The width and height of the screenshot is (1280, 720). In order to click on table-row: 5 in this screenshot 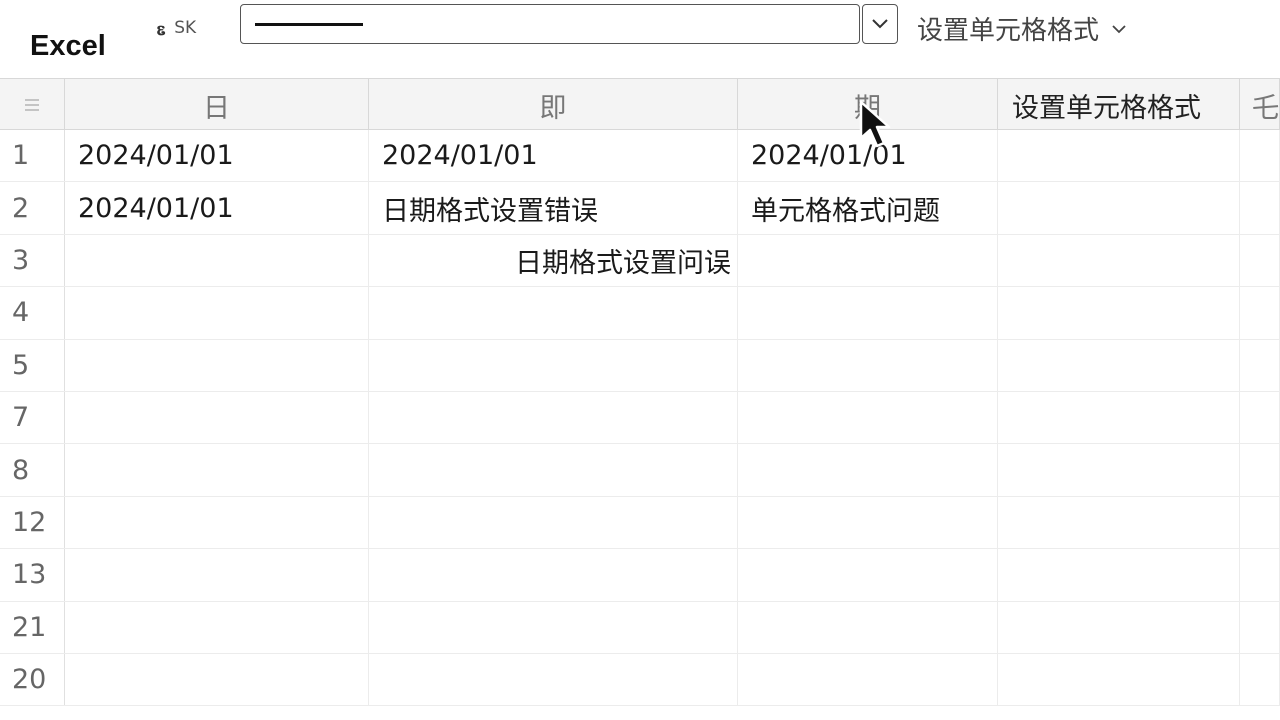, I will do `click(640, 365)`.